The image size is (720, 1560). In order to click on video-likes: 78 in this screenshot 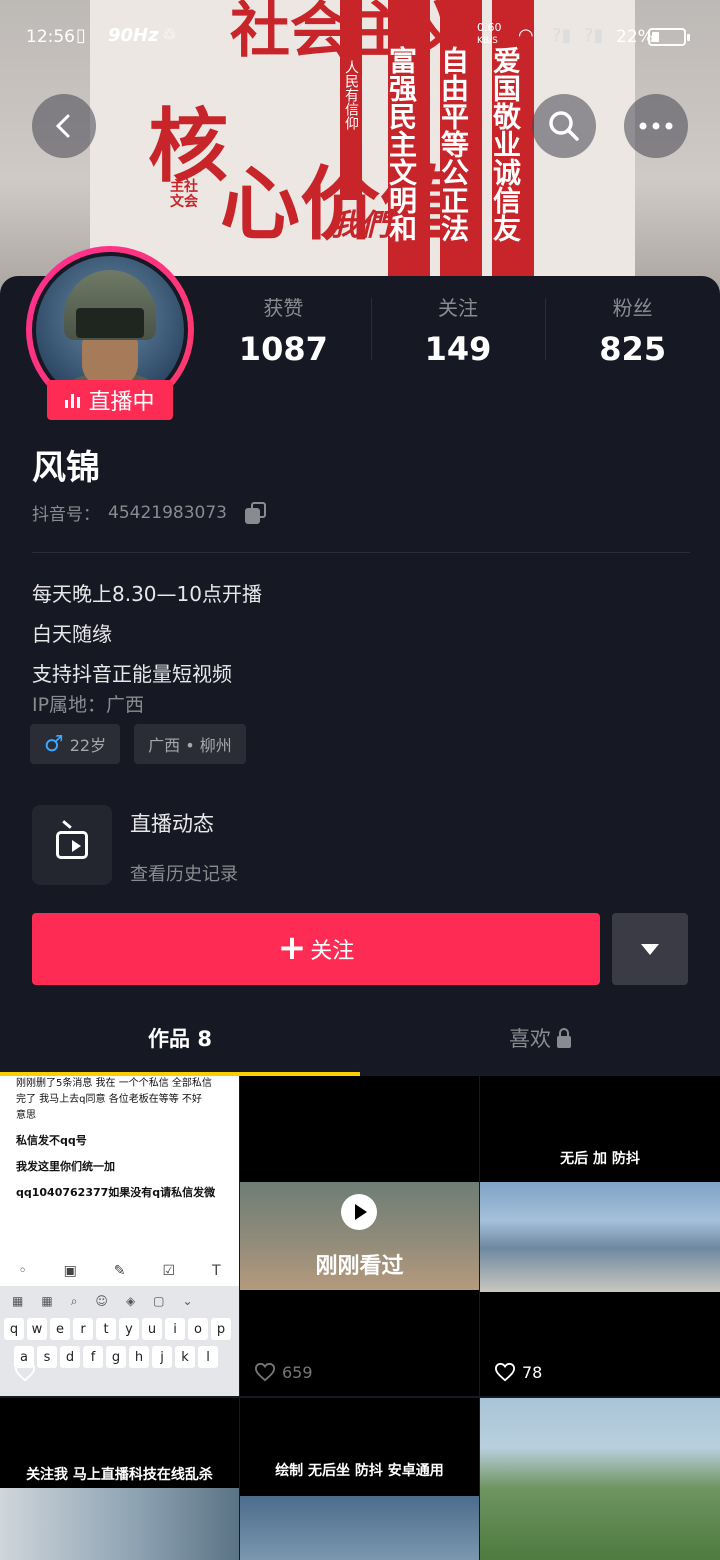, I will do `click(518, 1372)`.